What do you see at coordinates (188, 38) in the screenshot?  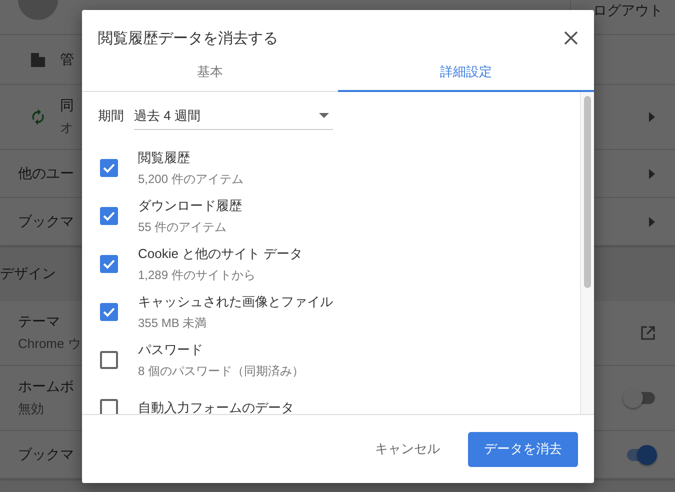 I see `dialog-title: 閲覧履歴データを消去する` at bounding box center [188, 38].